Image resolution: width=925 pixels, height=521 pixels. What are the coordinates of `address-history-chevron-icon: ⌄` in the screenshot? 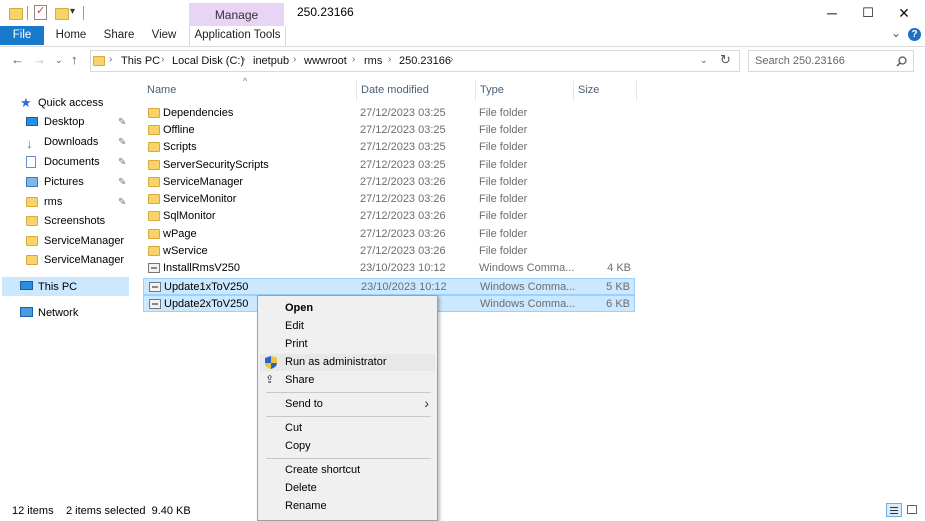 It's located at (704, 60).